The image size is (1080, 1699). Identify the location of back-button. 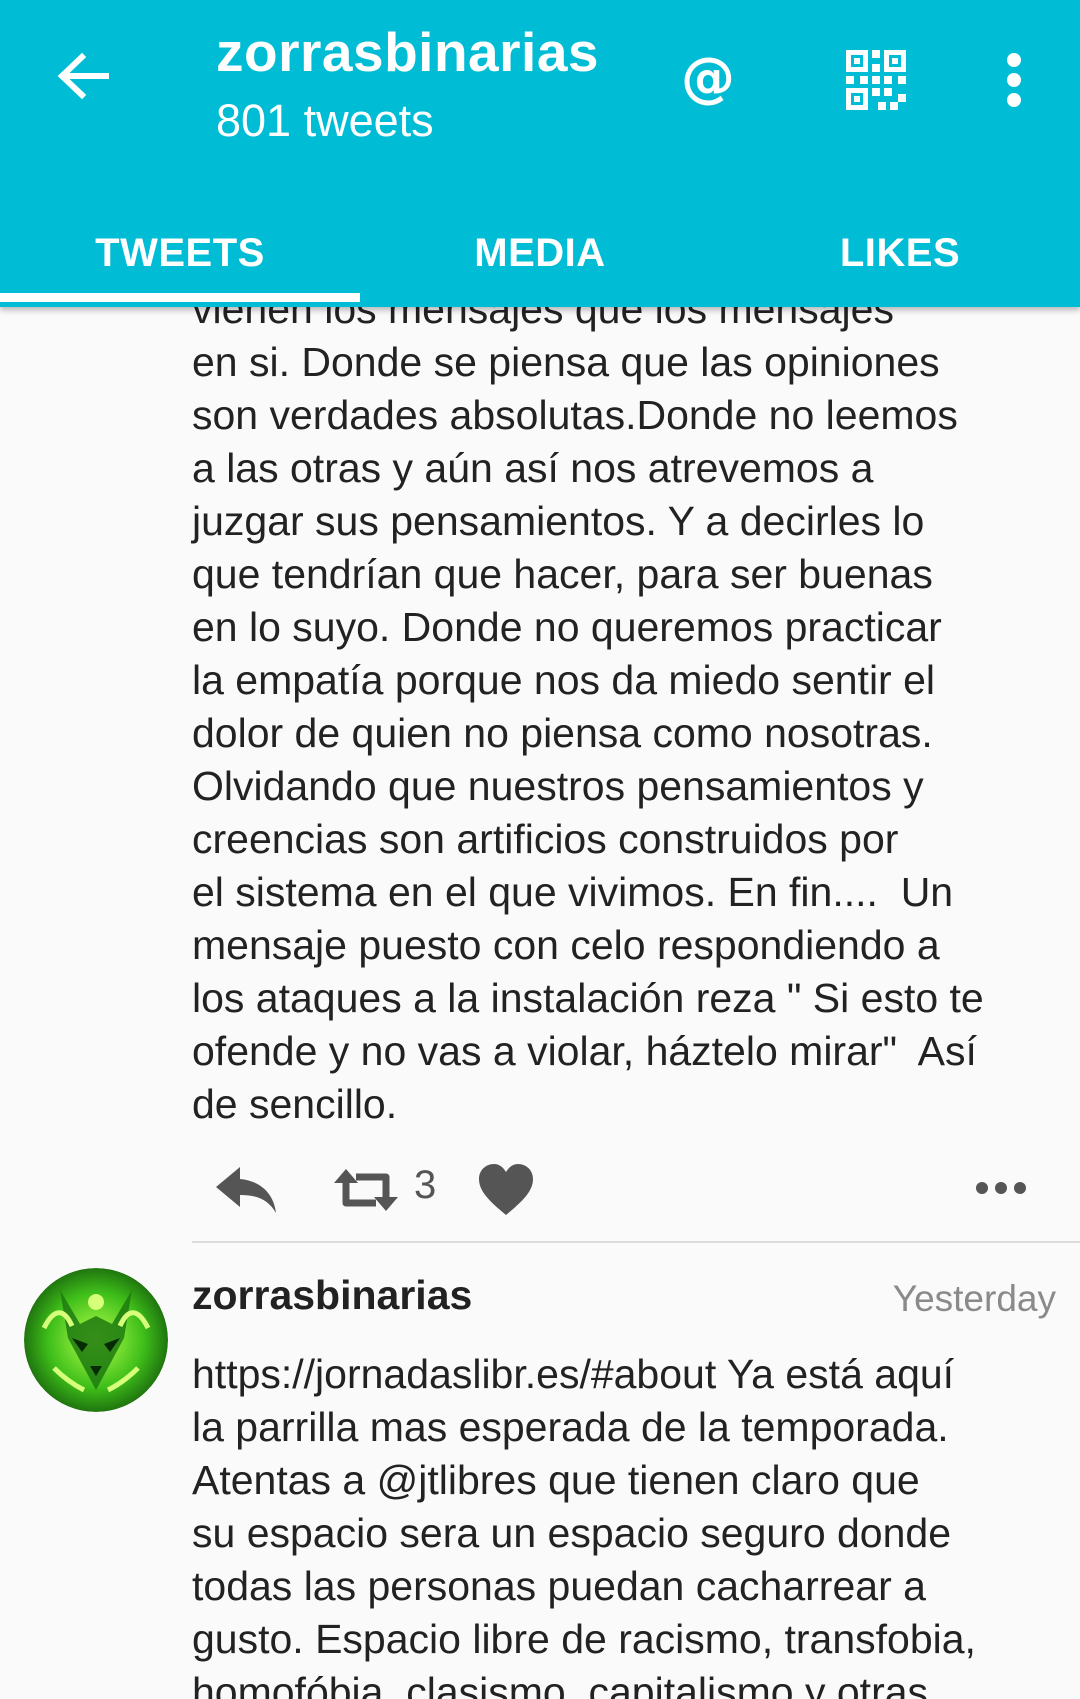
(84, 76).